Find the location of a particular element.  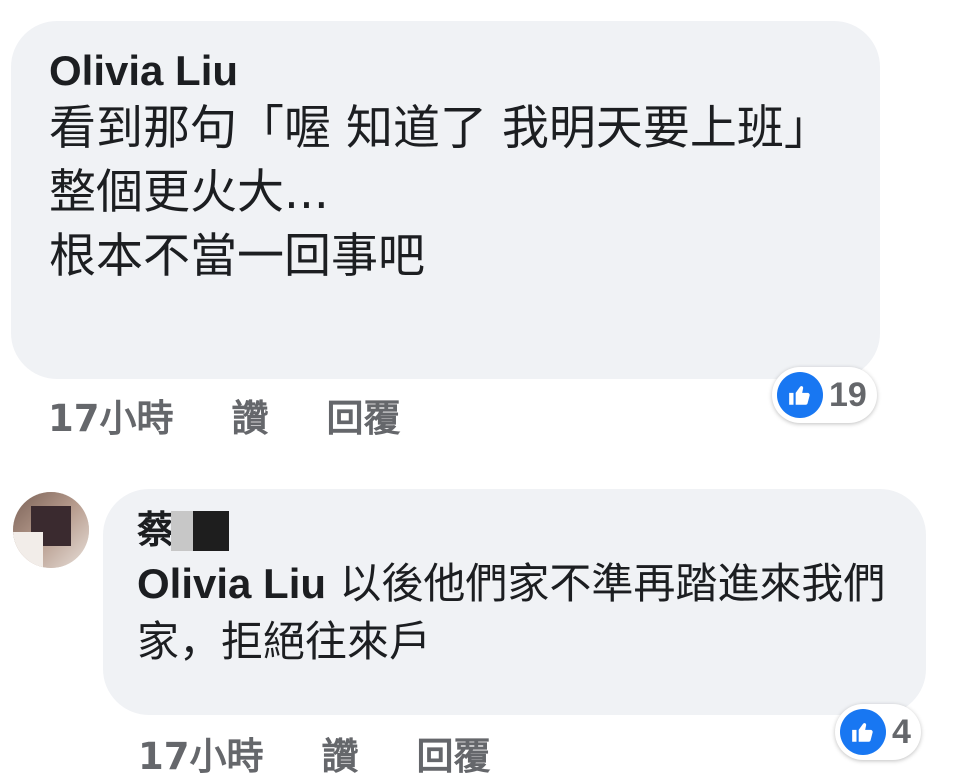

comment-timestamp: 17小時 is located at coordinates (111, 415).